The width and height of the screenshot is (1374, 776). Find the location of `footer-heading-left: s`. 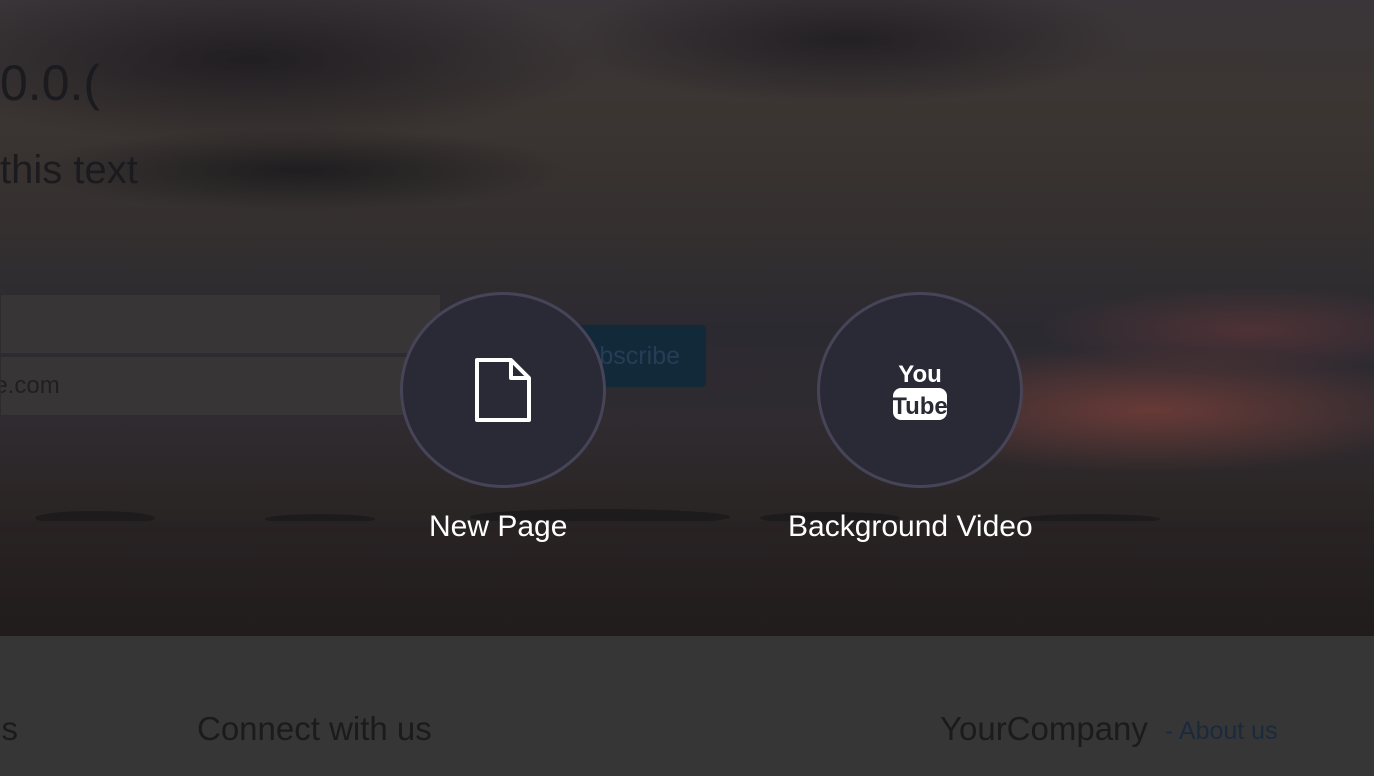

footer-heading-left: s is located at coordinates (10, 728).